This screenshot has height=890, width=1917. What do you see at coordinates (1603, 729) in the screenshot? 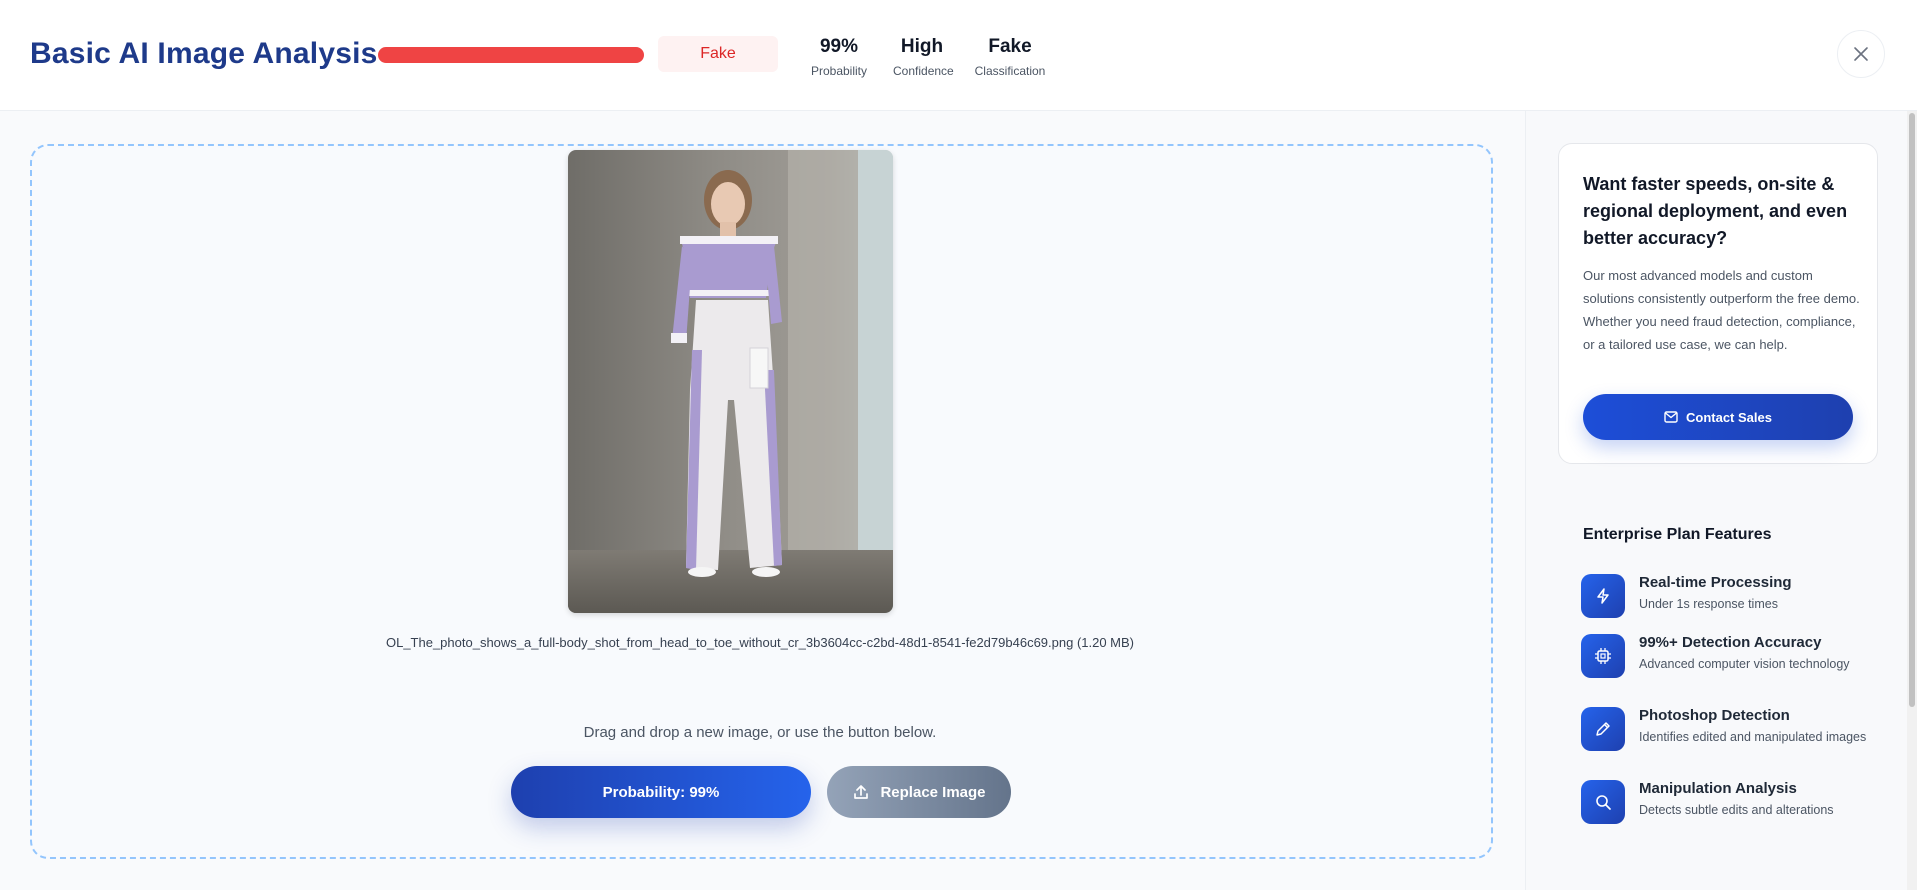
I see `pencil-icon` at bounding box center [1603, 729].